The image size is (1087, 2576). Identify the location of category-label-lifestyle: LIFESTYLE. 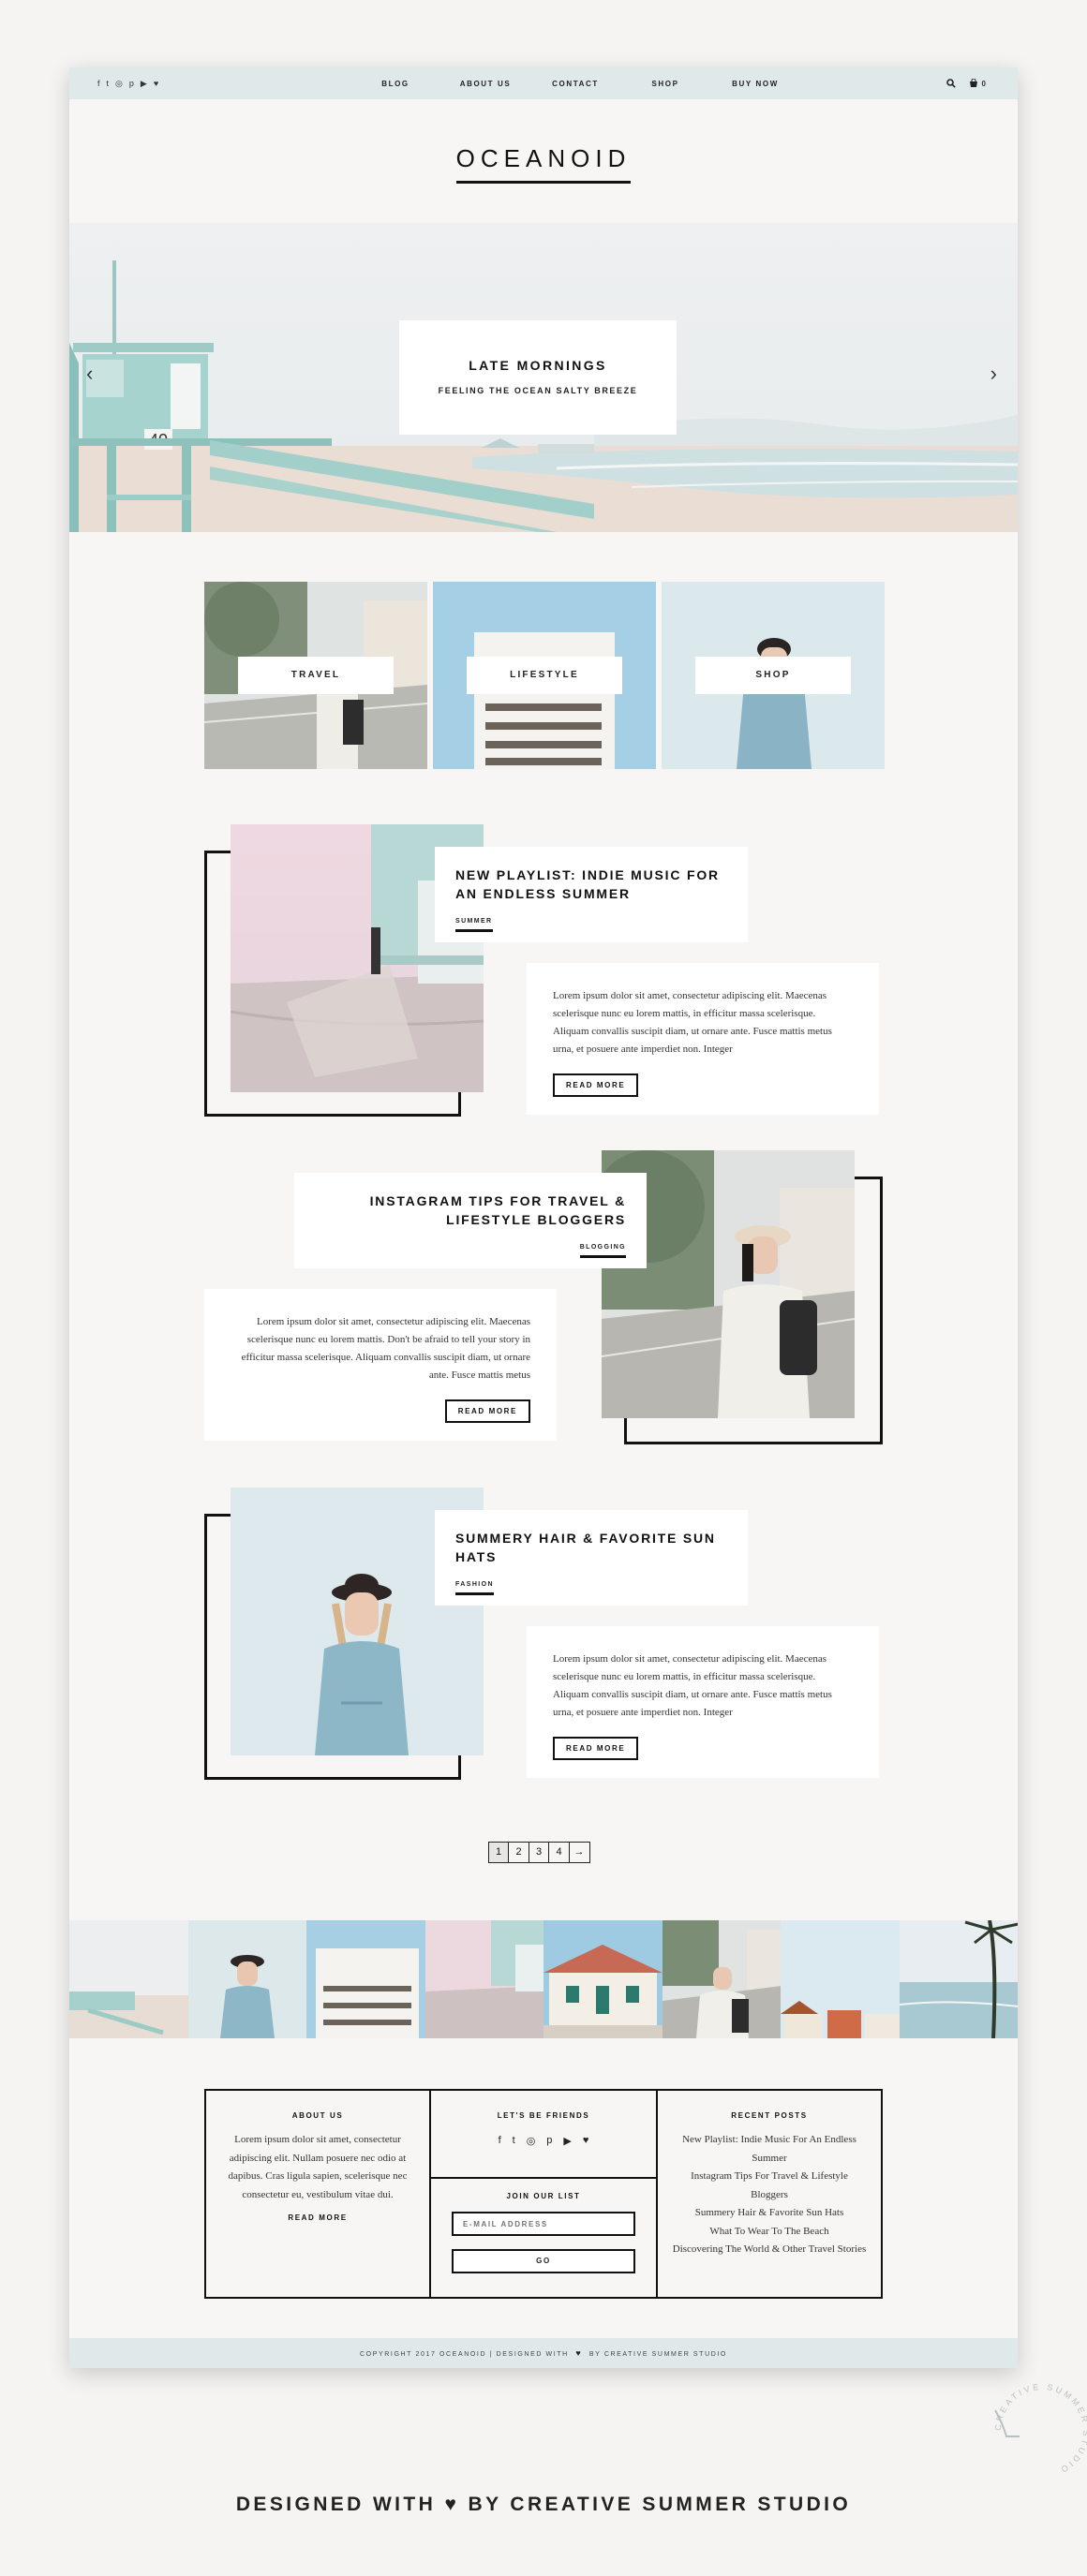
(544, 675).